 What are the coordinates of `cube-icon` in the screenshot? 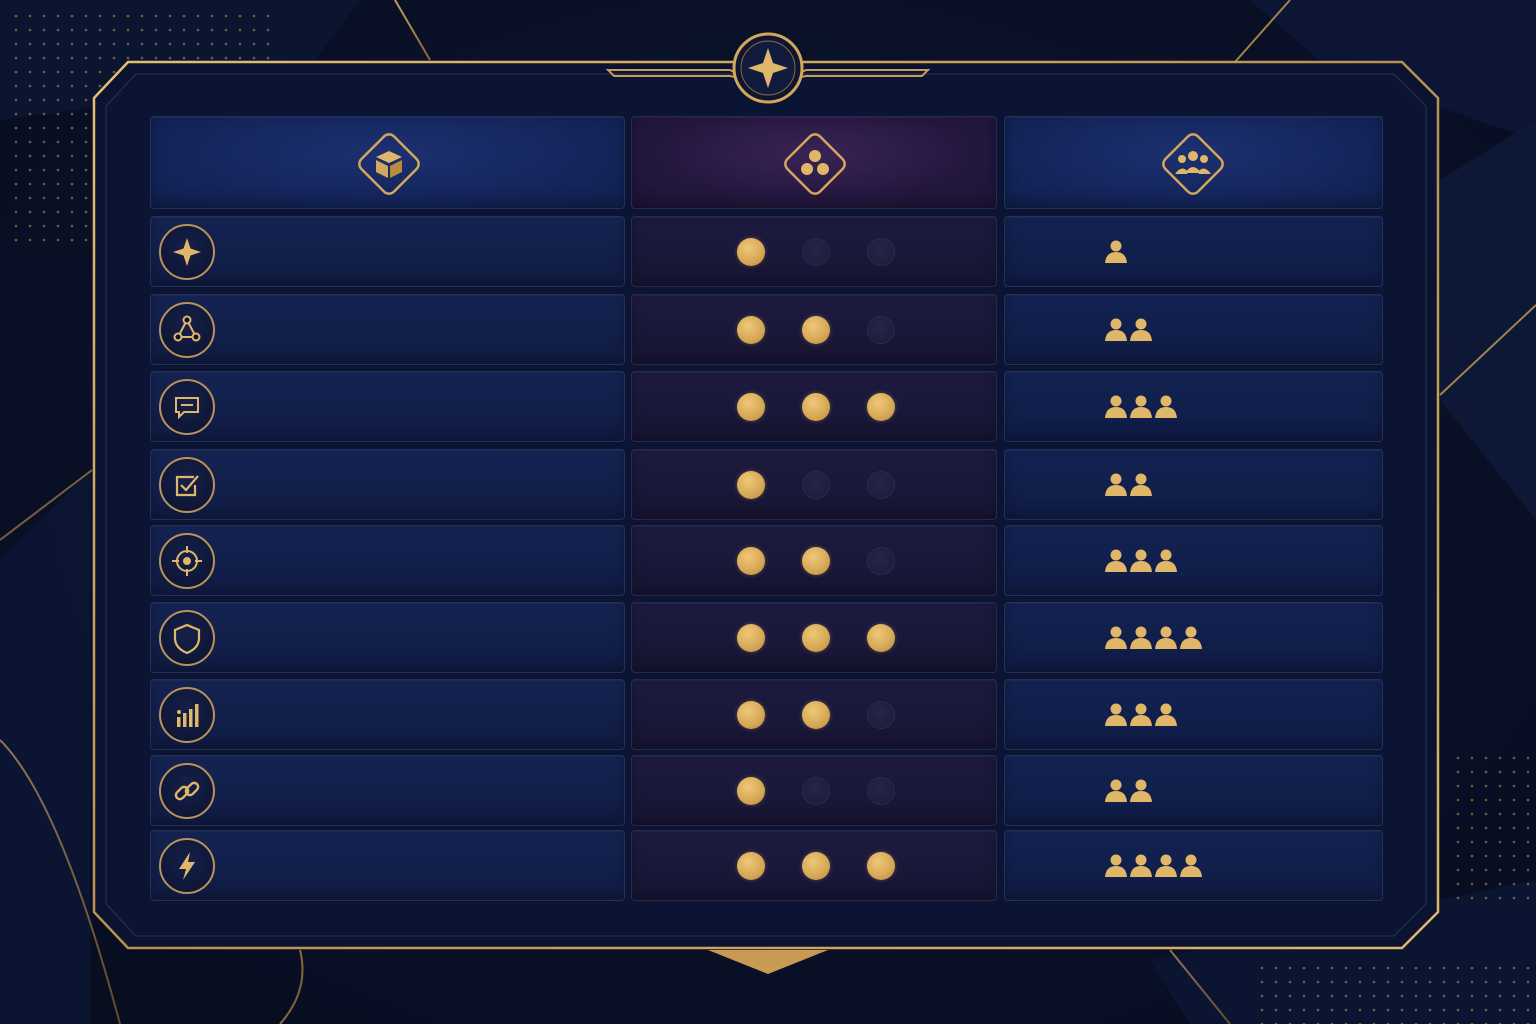 It's located at (389, 164).